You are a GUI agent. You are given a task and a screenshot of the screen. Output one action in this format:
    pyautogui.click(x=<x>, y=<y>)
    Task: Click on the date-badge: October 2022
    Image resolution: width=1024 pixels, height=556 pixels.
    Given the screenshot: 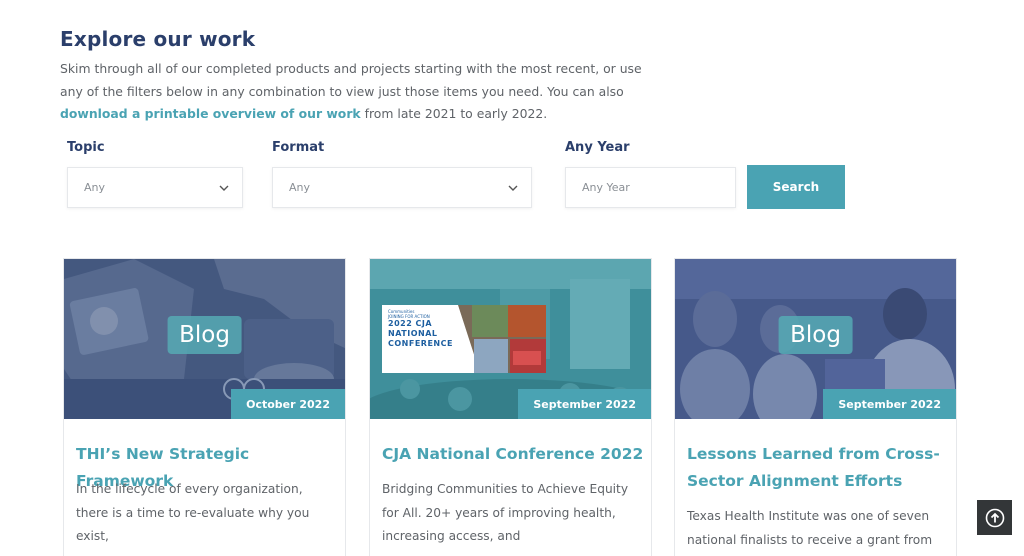 What is the action you would take?
    pyautogui.click(x=288, y=404)
    